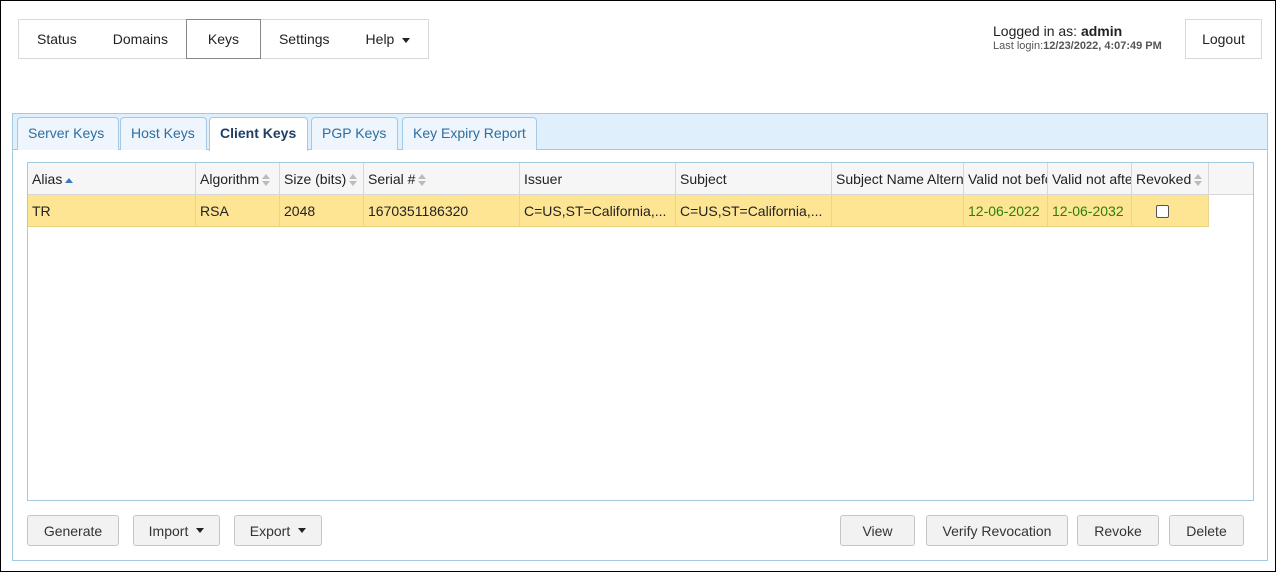  I want to click on col-revoked-label: Revoked, so click(1164, 179).